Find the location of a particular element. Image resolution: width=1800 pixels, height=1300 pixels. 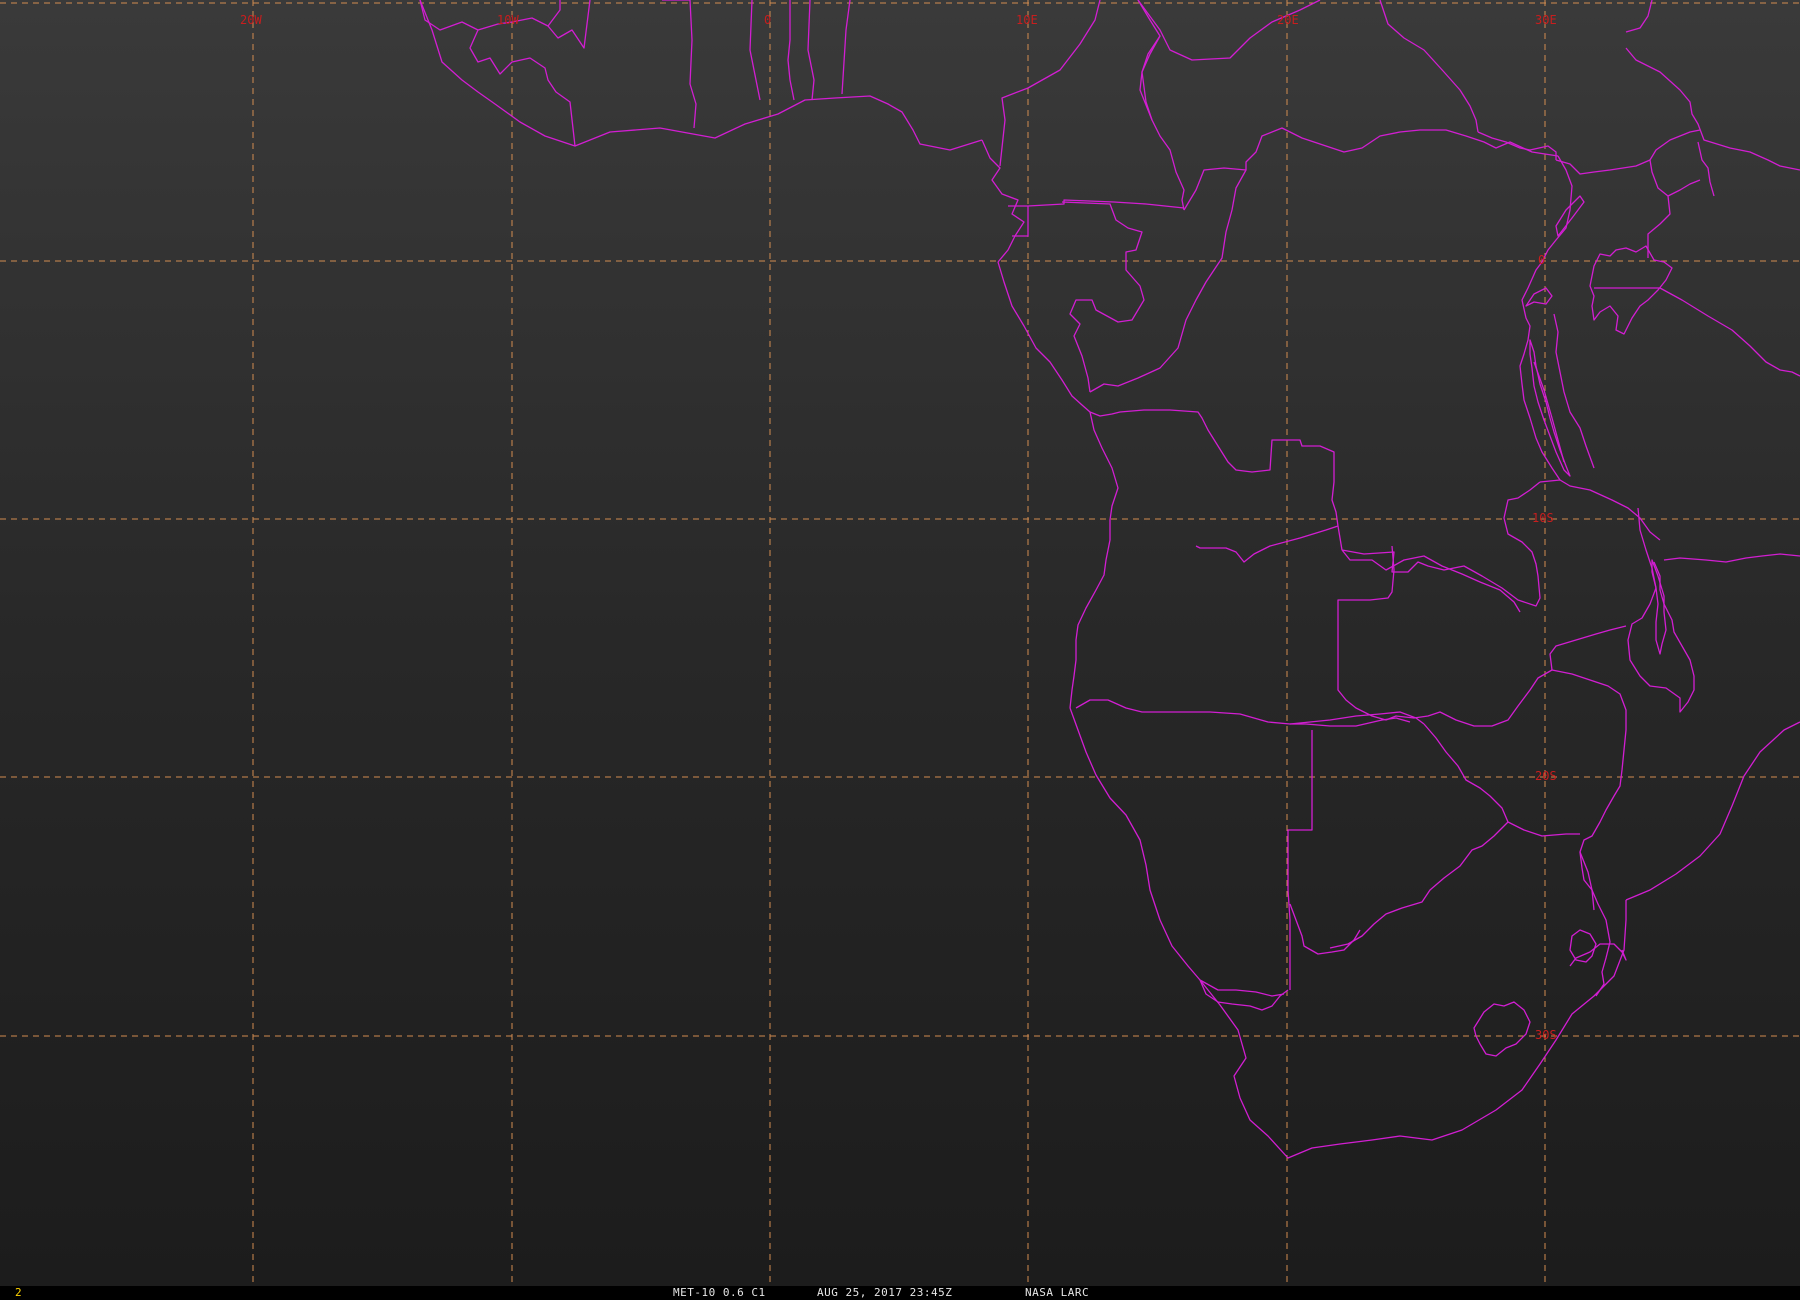

lon-label-20e: 20E is located at coordinates (1288, 20).